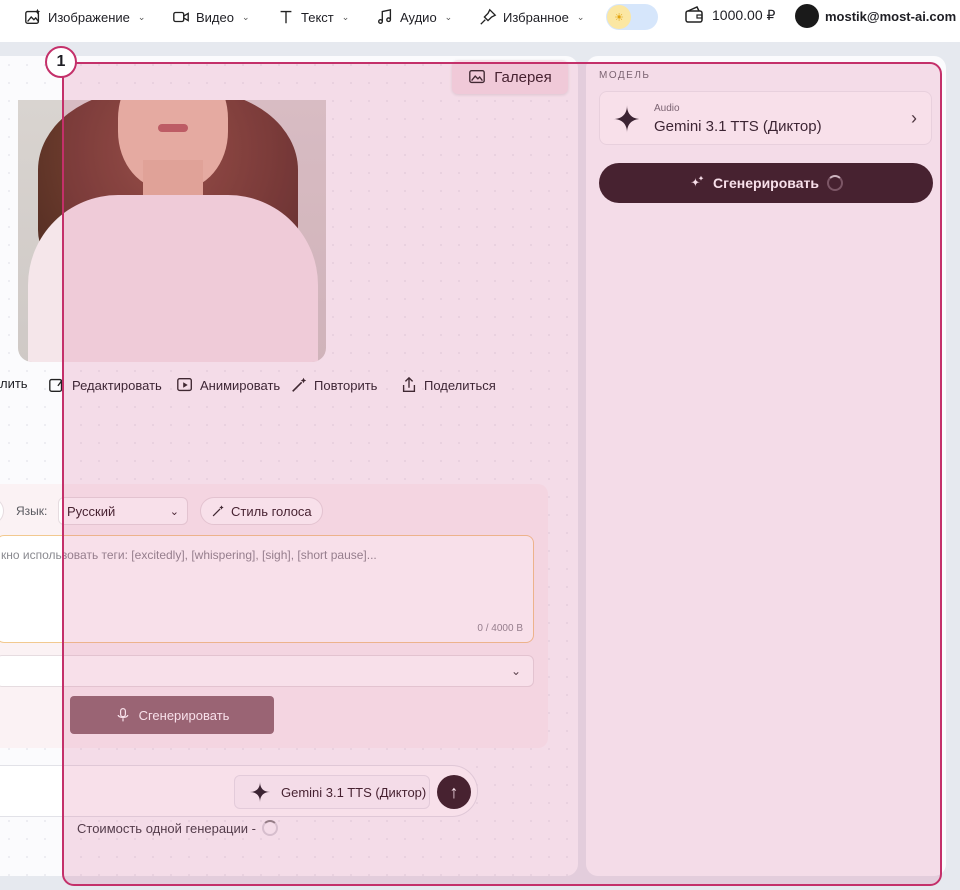  I want to click on nav-video: Видео ⌄, so click(211, 17).